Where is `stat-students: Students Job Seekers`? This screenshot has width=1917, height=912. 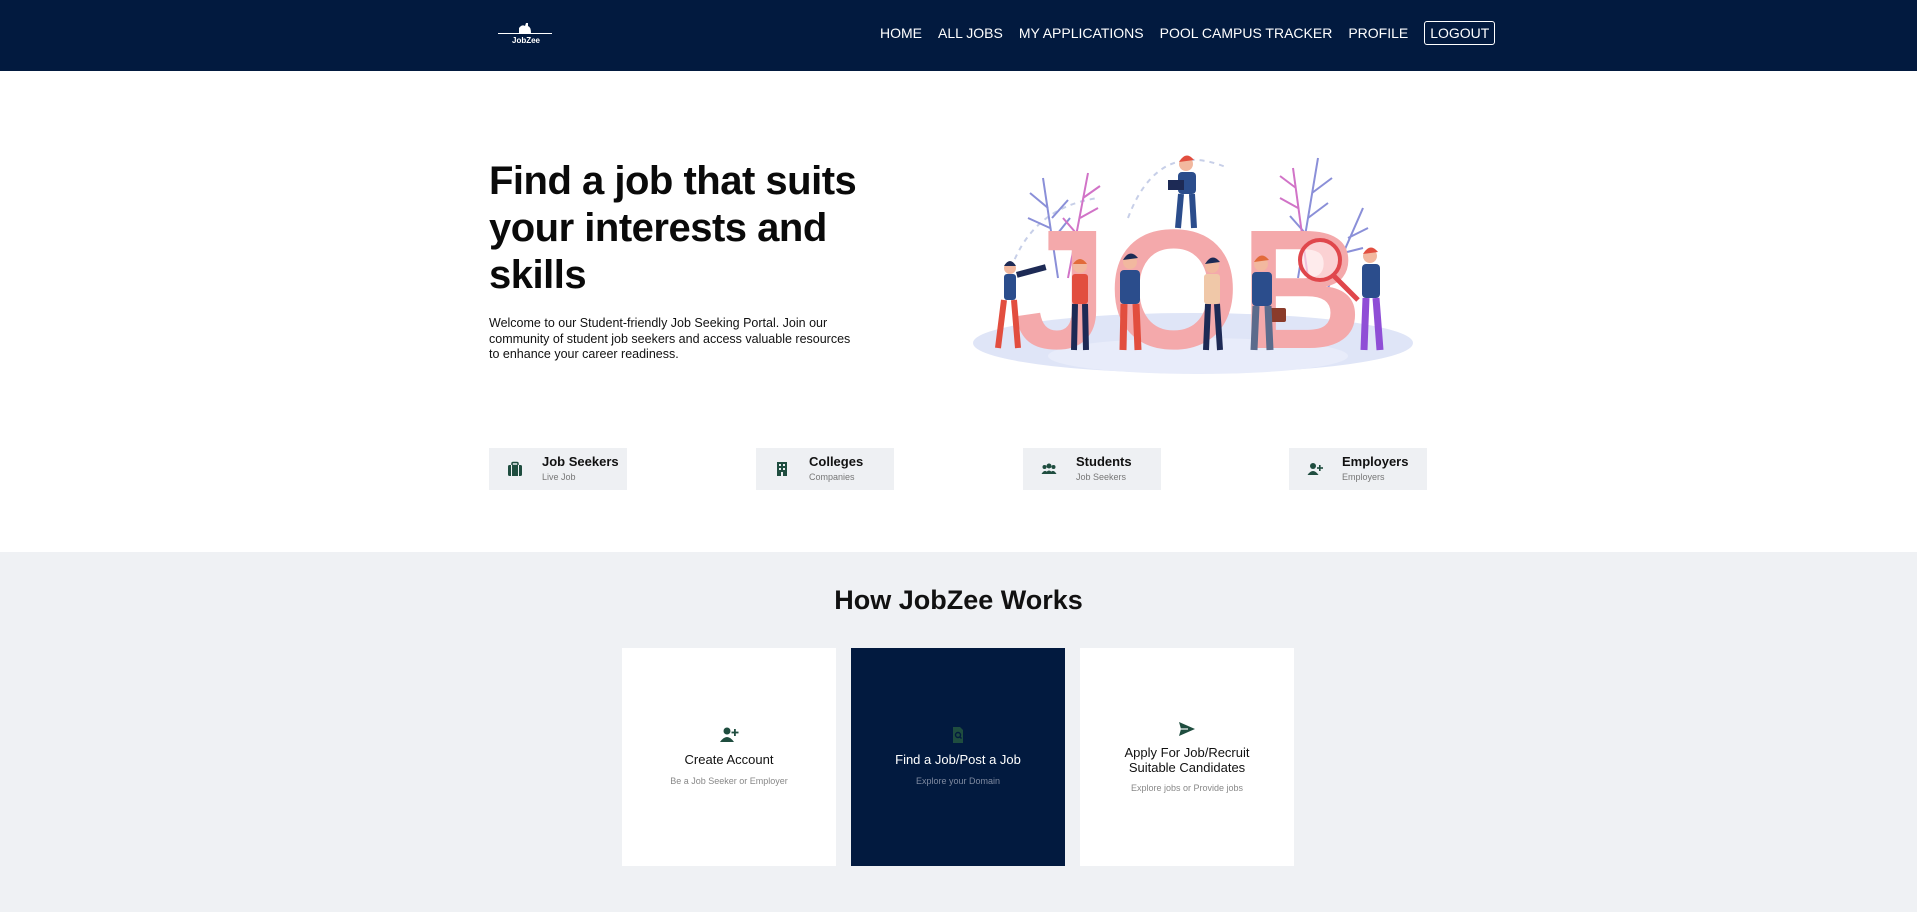 stat-students: Students Job Seekers is located at coordinates (1092, 469).